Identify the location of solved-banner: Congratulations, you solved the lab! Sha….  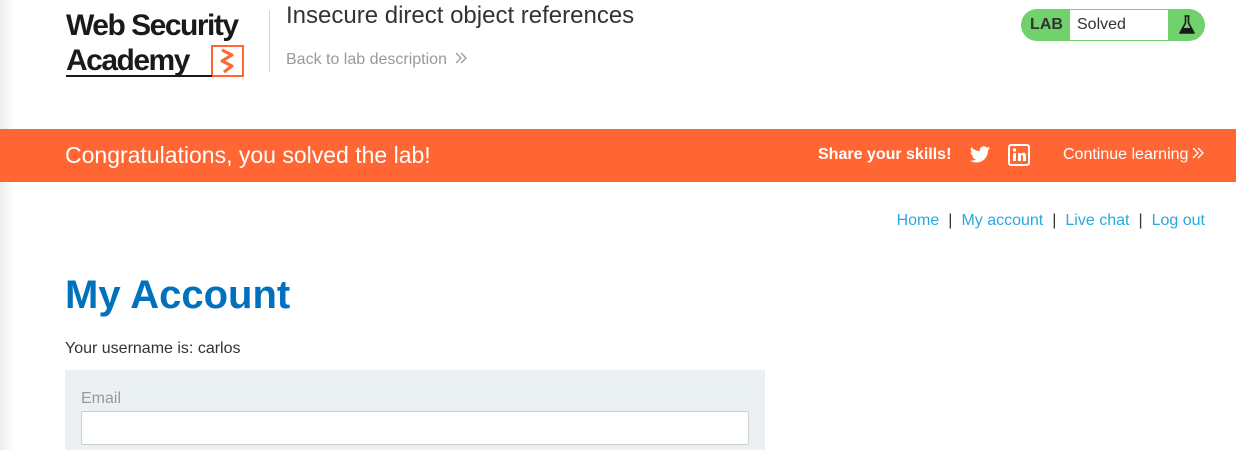
(618, 155).